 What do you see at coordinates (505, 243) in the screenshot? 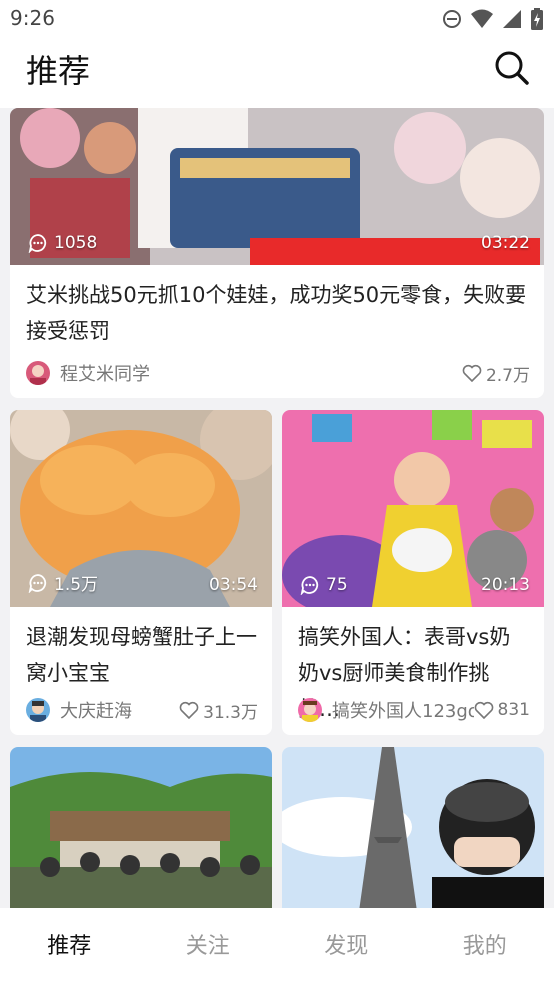
I see `video-duration: 03:22` at bounding box center [505, 243].